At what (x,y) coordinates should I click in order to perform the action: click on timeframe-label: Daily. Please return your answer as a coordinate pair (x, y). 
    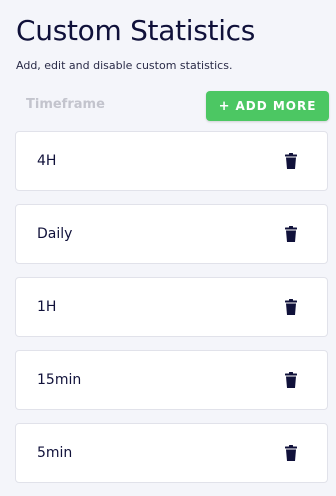
    Looking at the image, I should click on (55, 234).